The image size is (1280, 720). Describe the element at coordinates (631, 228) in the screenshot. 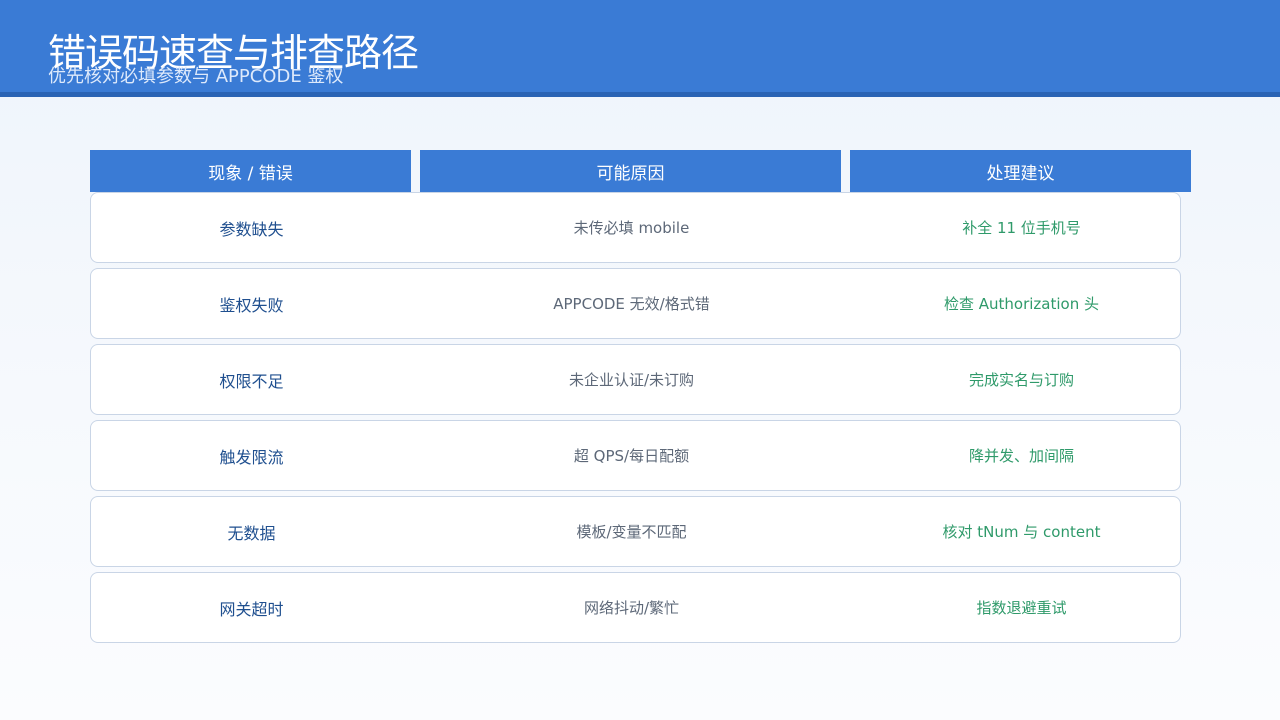

I see `cause-cell: 未传必填 mobile` at that location.